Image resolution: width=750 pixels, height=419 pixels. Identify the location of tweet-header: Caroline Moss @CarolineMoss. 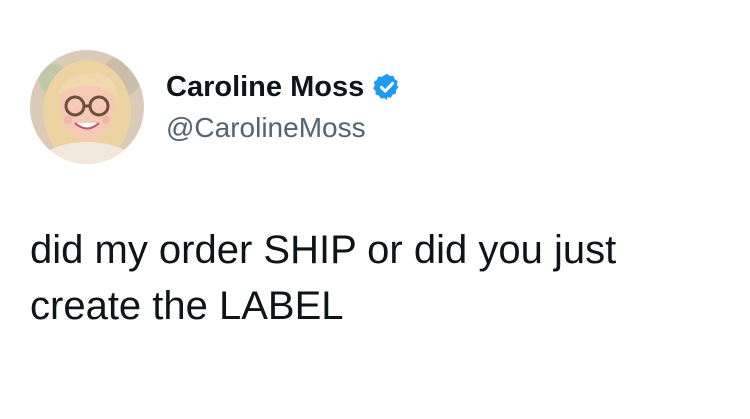
(216, 107).